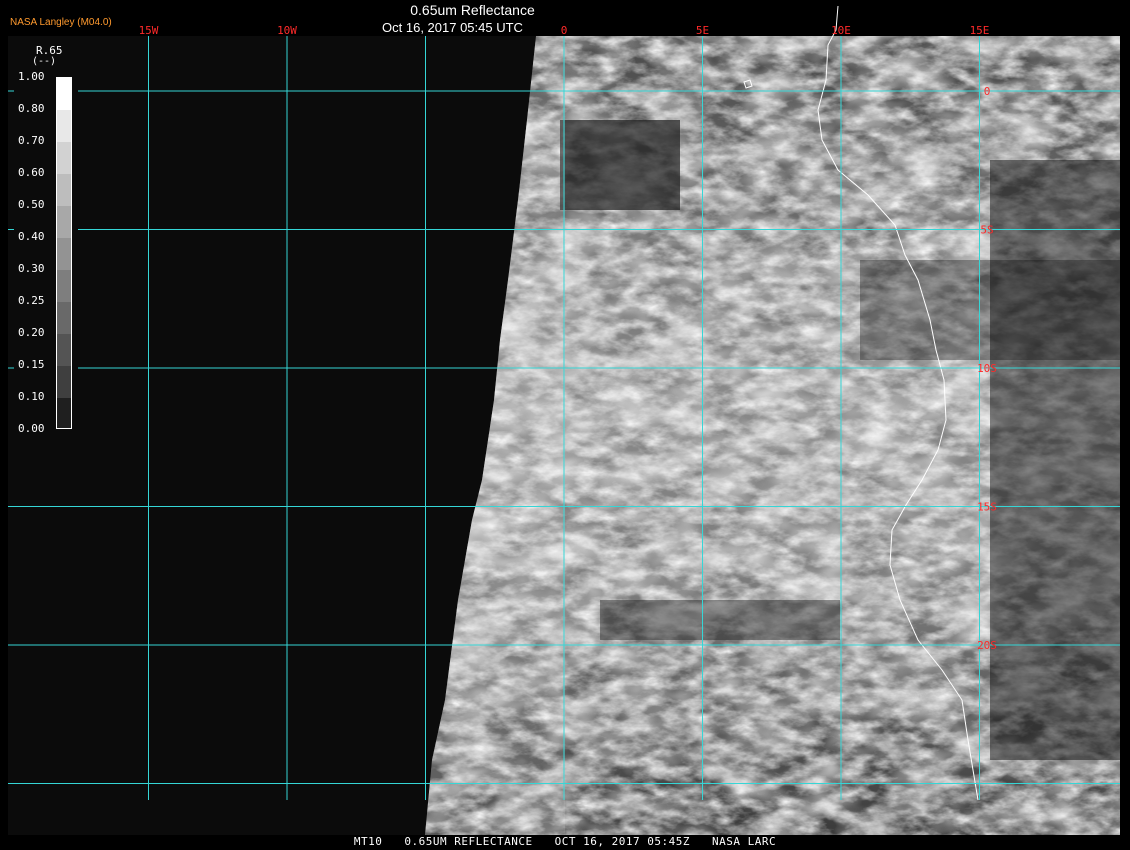  Describe the element at coordinates (31, 76) in the screenshot. I see `legend-tick-label: 1.00` at that location.